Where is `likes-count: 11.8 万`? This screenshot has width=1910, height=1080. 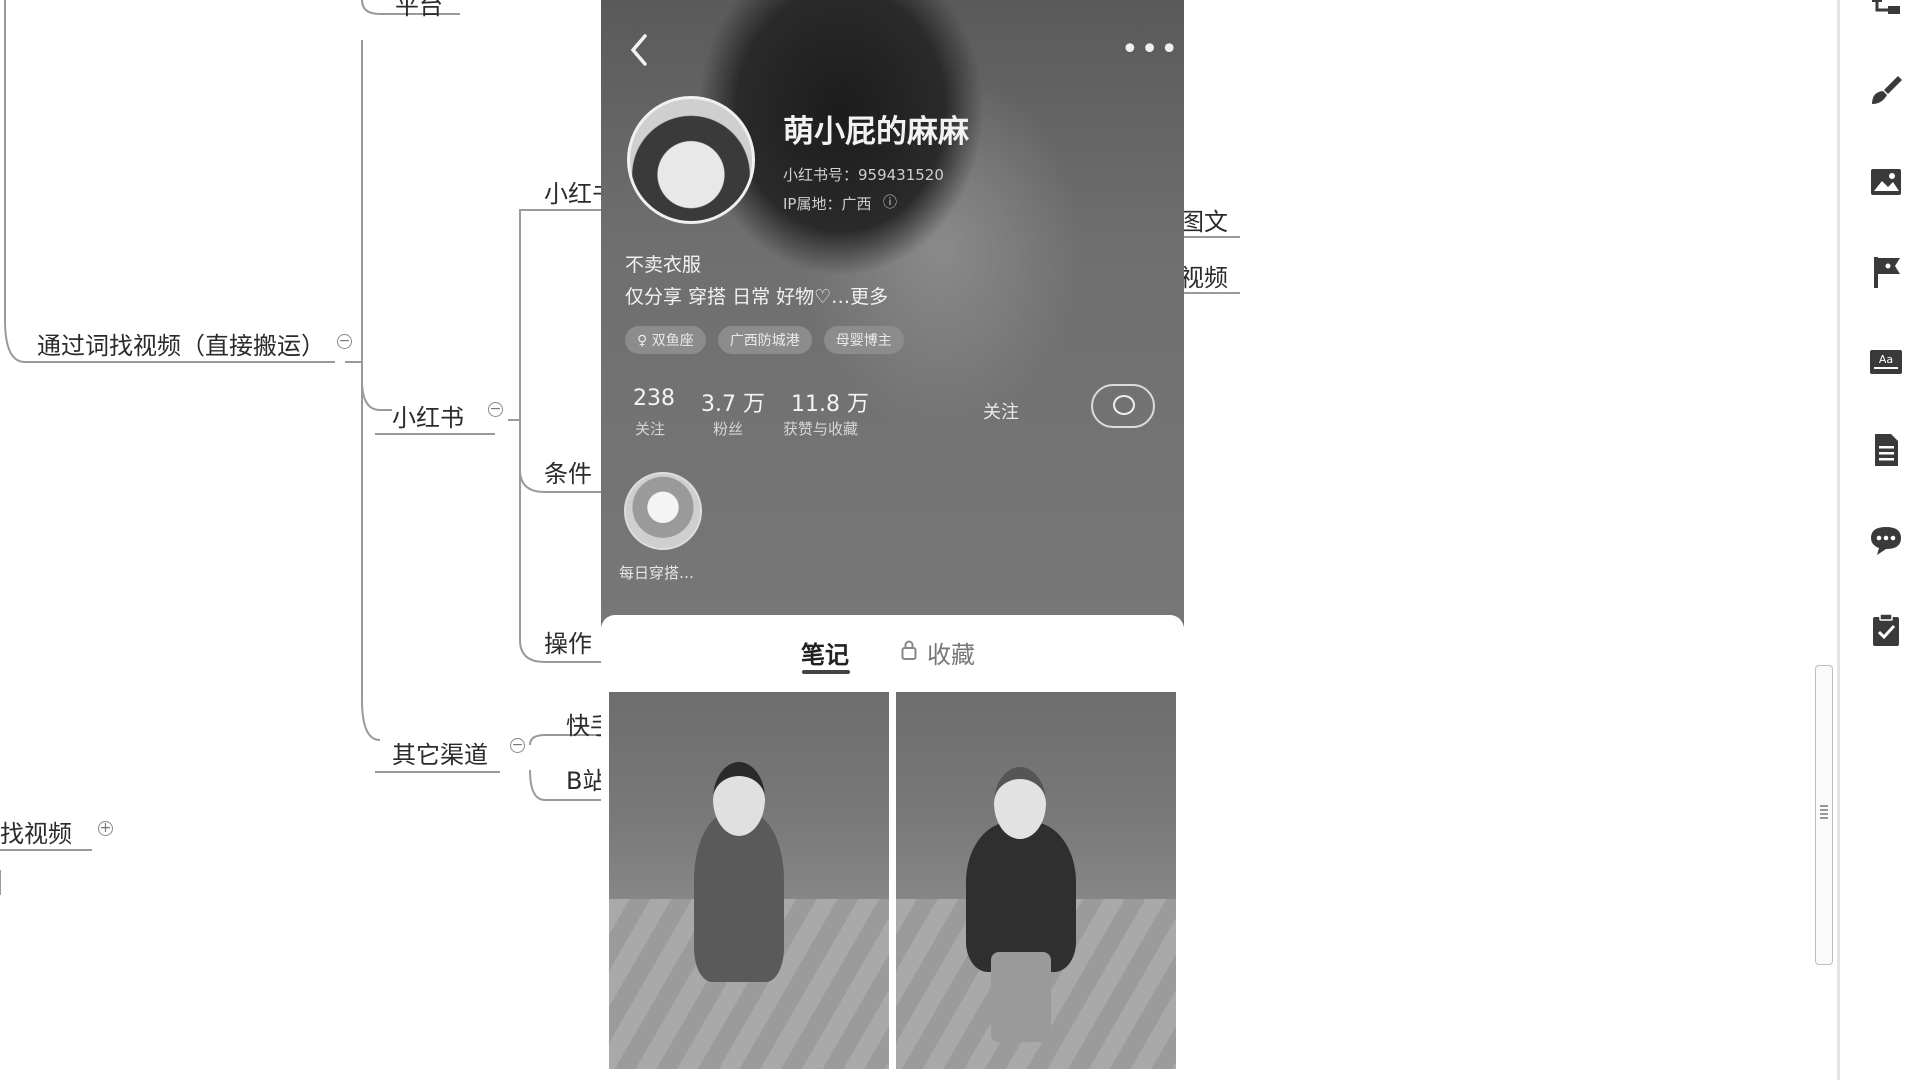 likes-count: 11.8 万 is located at coordinates (830, 402).